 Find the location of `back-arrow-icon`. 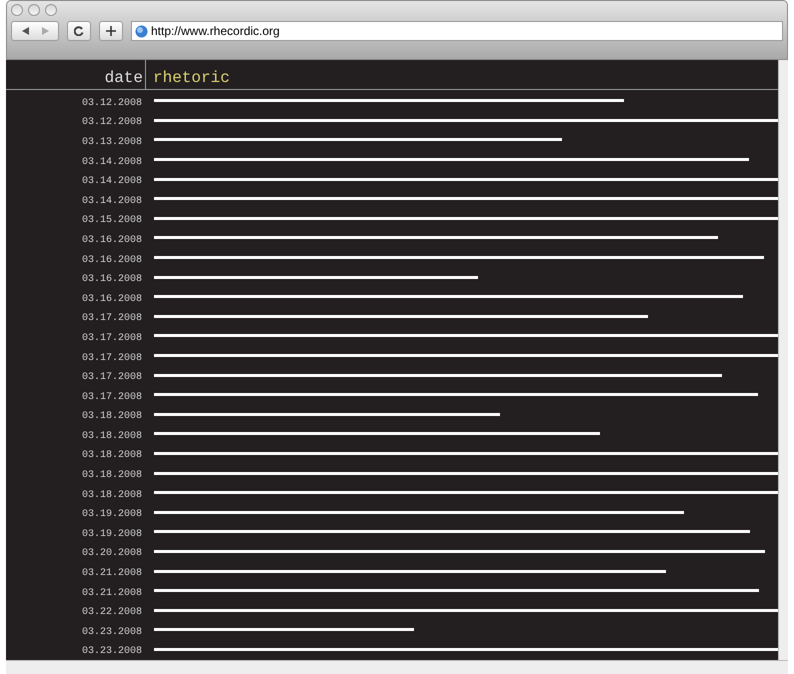

back-arrow-icon is located at coordinates (26, 31).